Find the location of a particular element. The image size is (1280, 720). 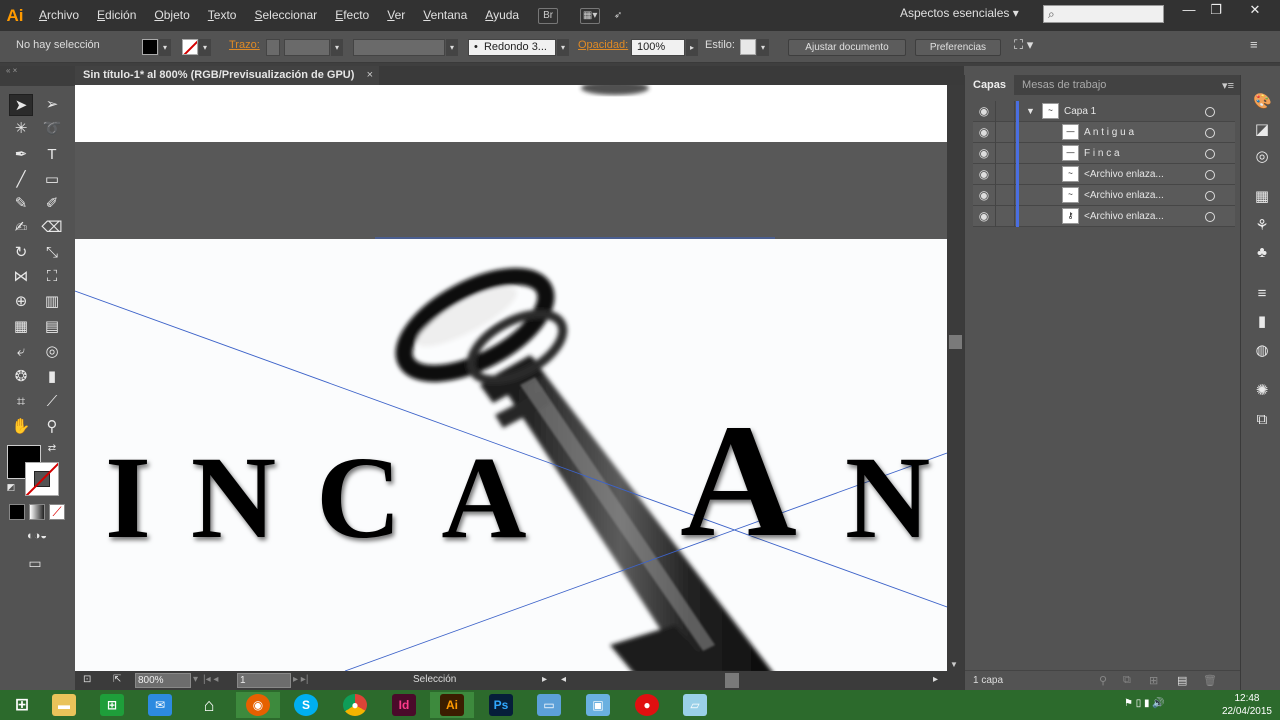

bridge-icon: Br is located at coordinates (548, 15).